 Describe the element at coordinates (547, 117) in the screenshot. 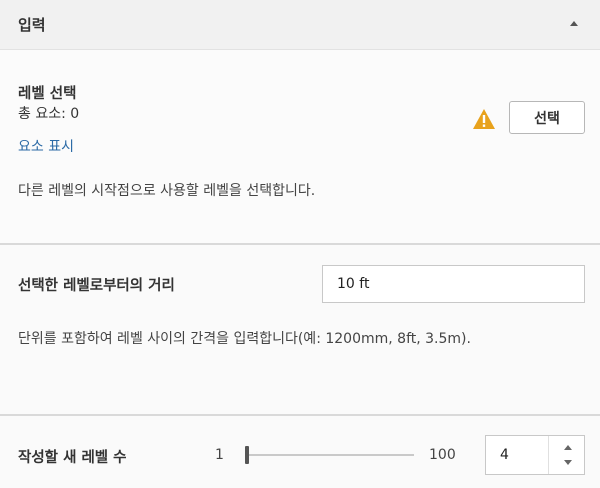

I see `select-button: 선택` at that location.